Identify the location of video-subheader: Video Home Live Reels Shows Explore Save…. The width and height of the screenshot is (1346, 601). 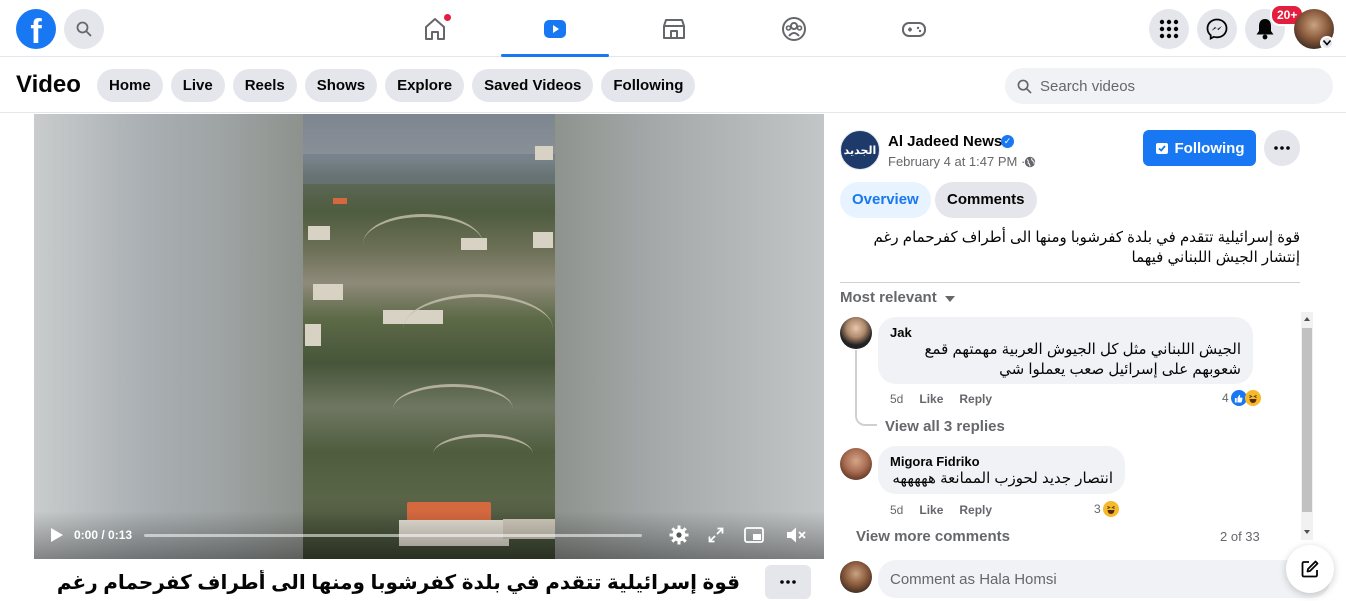
(673, 85).